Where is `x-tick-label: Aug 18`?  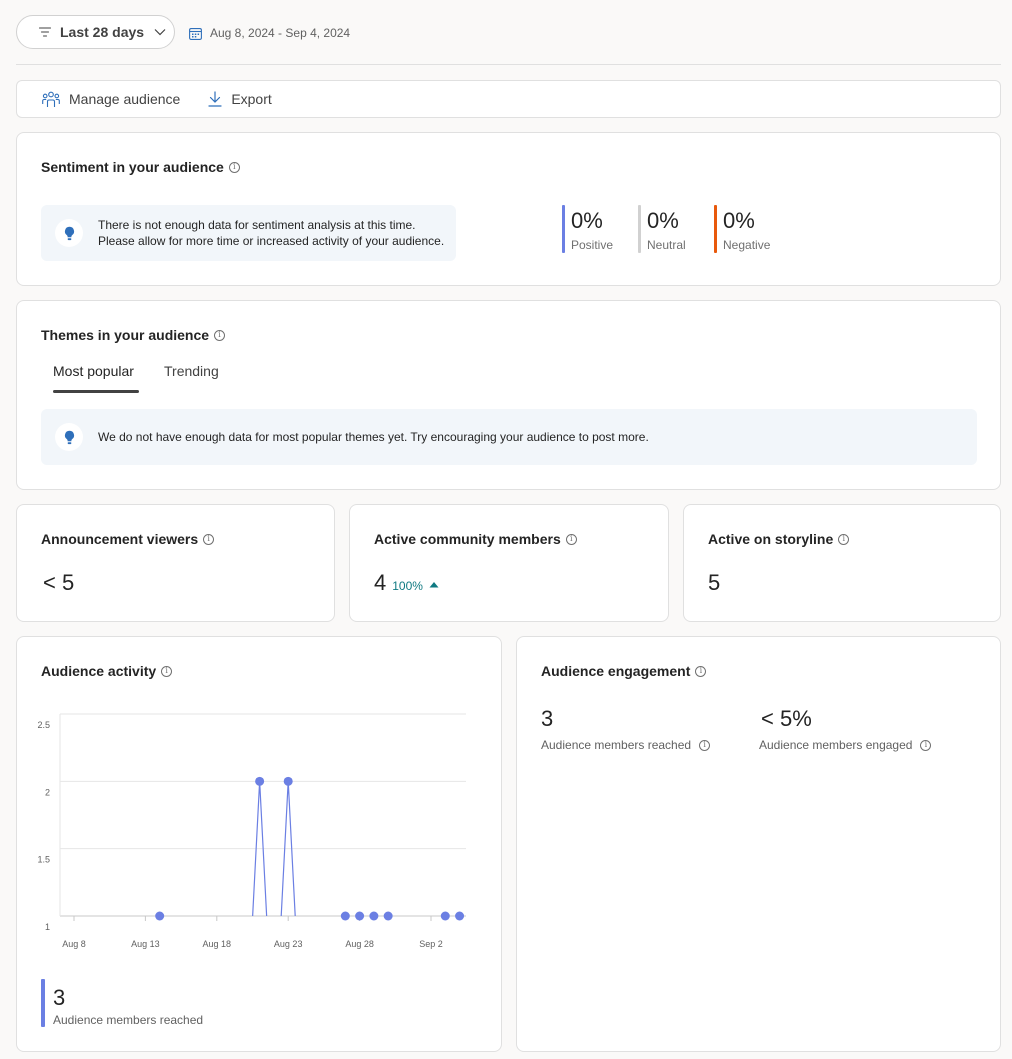
x-tick-label: Aug 18 is located at coordinates (217, 944).